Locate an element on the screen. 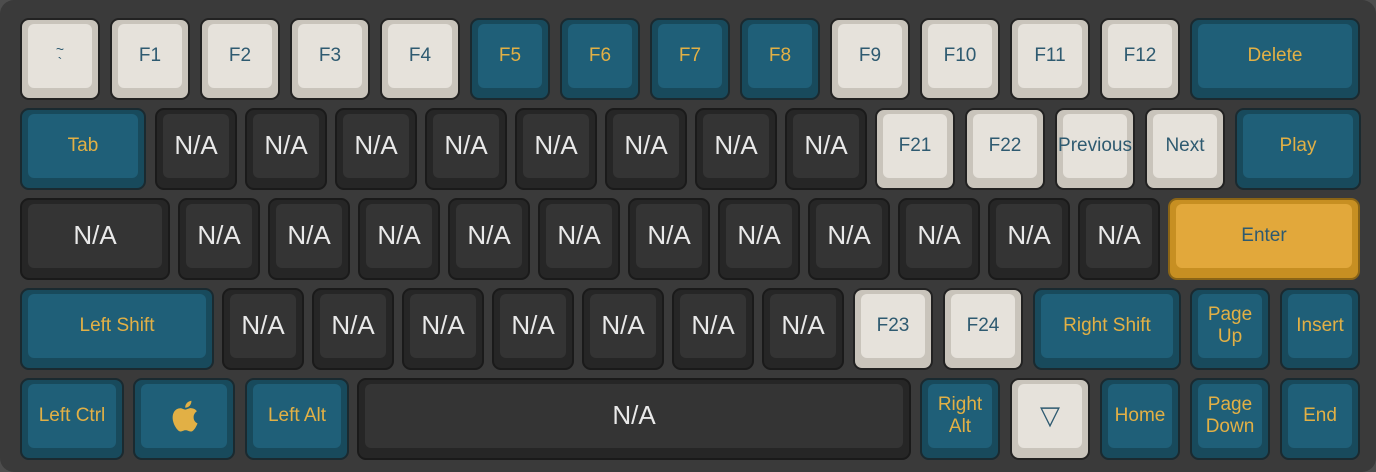 This screenshot has height=472, width=1376. keycap: F3 is located at coordinates (330, 56).